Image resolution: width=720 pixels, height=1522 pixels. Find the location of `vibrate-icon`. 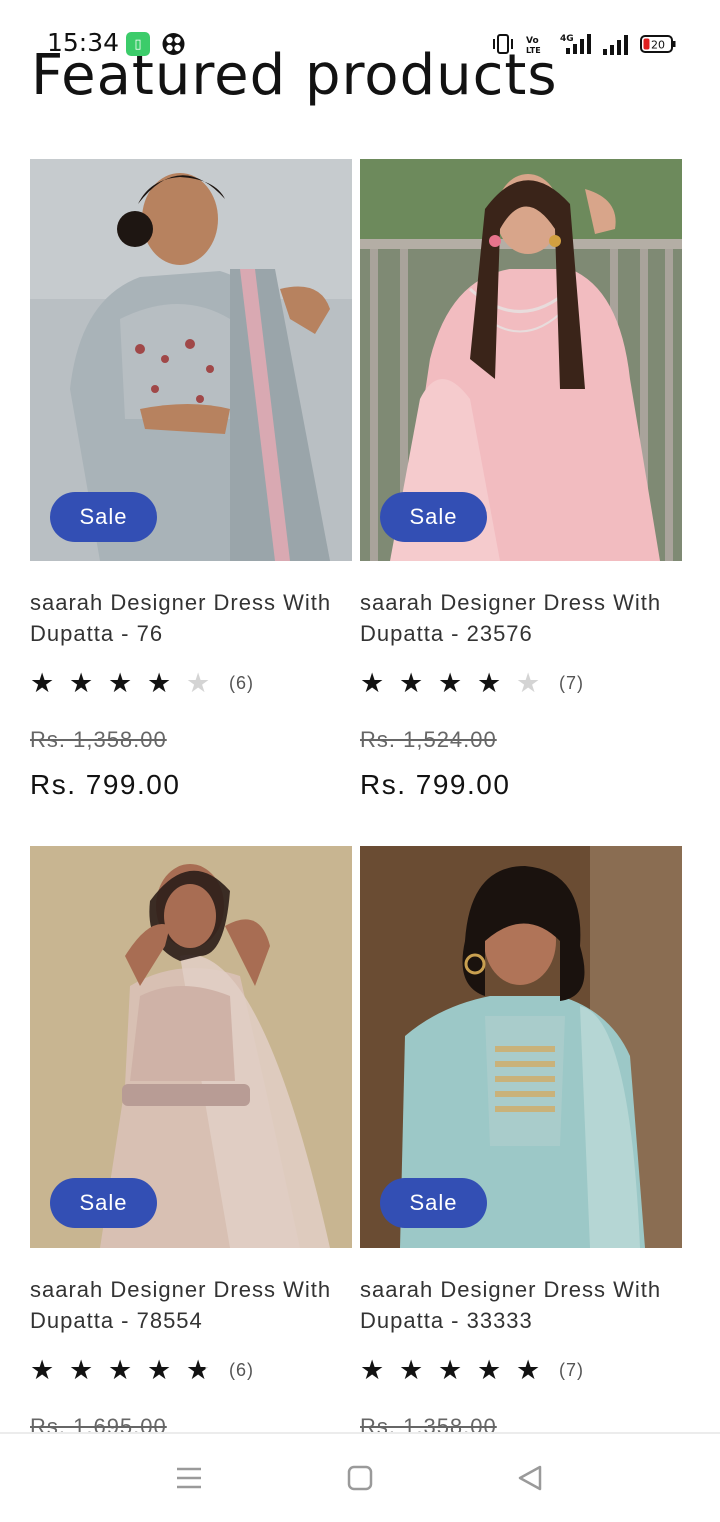

vibrate-icon is located at coordinates (503, 44).